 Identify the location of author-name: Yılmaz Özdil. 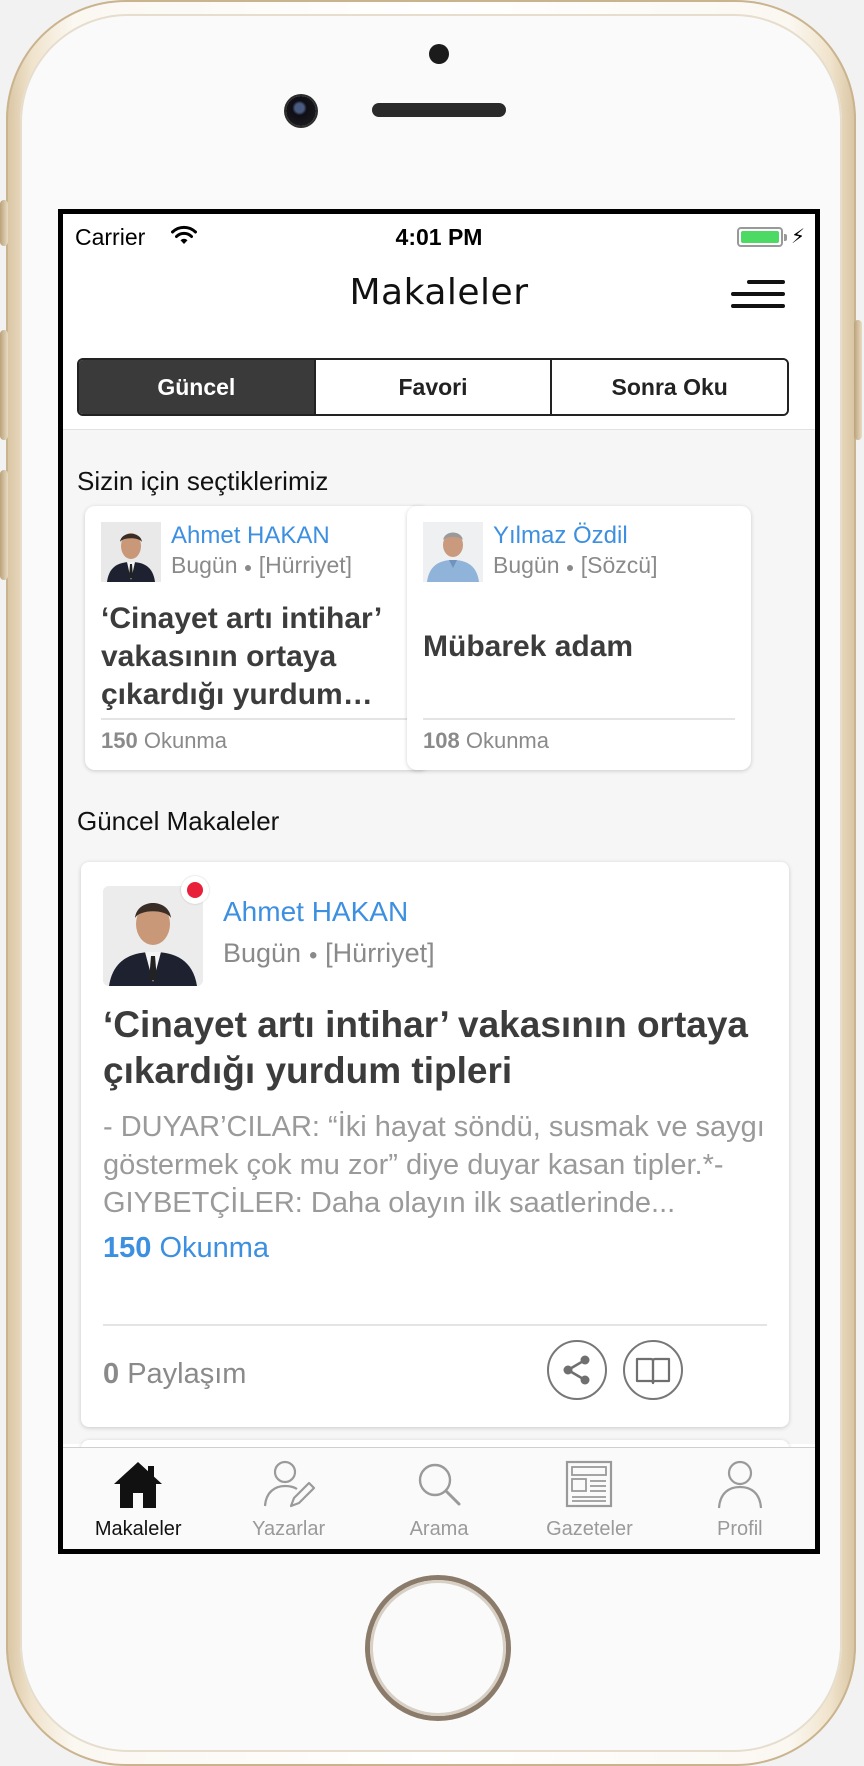
(560, 536).